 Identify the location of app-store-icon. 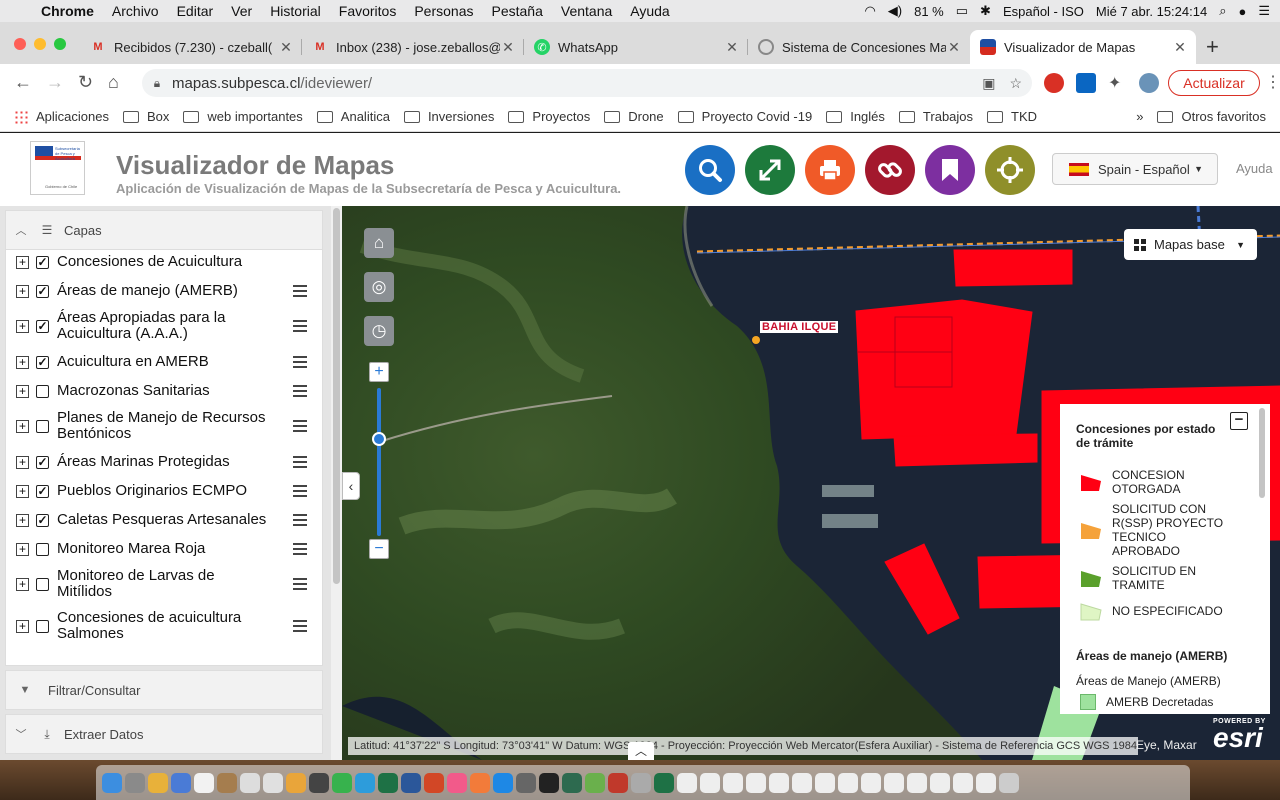
(503, 782).